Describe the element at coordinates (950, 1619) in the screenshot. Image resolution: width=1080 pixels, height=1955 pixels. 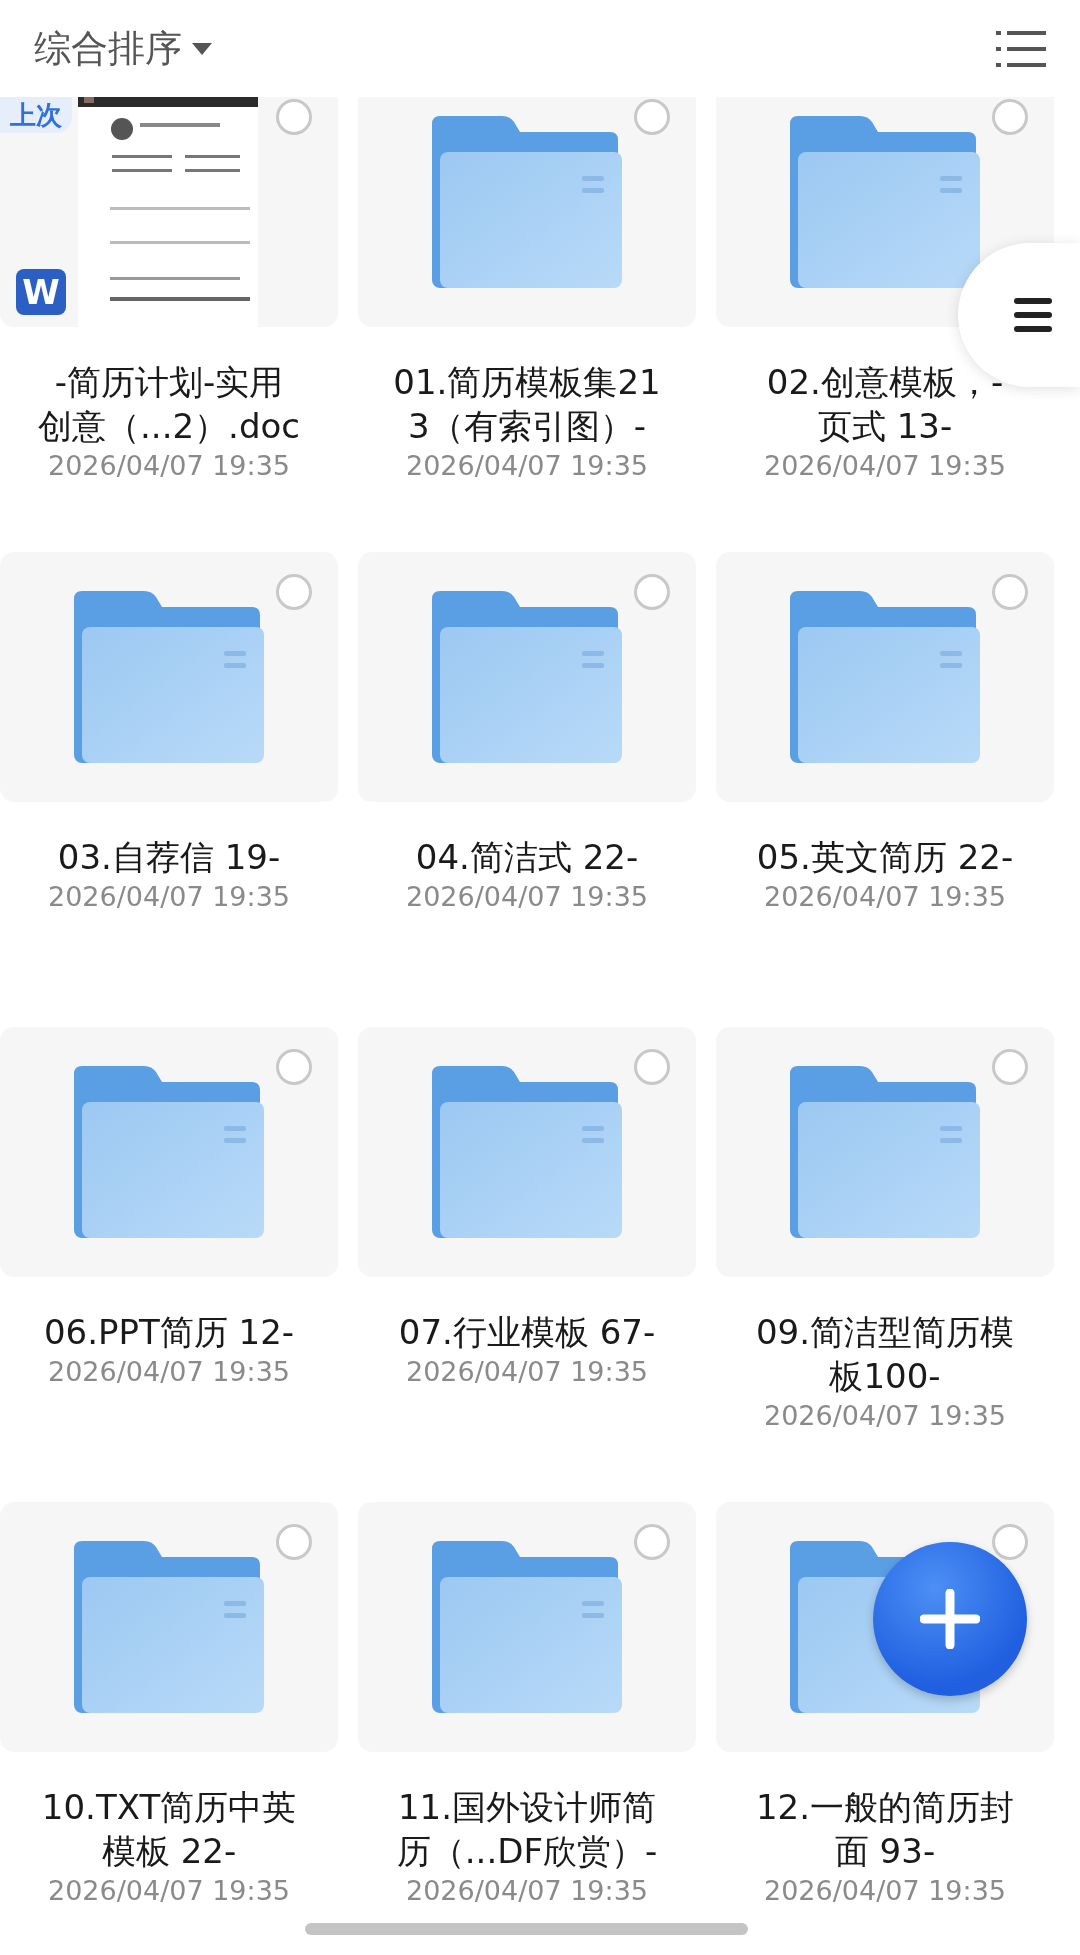
I see `plus-icon` at that location.